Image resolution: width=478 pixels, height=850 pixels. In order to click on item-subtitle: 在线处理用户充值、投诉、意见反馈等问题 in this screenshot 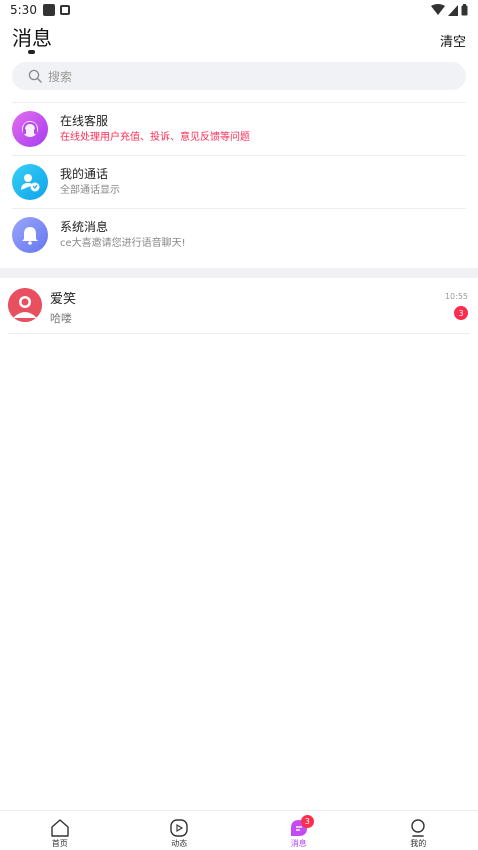, I will do `click(155, 137)`.